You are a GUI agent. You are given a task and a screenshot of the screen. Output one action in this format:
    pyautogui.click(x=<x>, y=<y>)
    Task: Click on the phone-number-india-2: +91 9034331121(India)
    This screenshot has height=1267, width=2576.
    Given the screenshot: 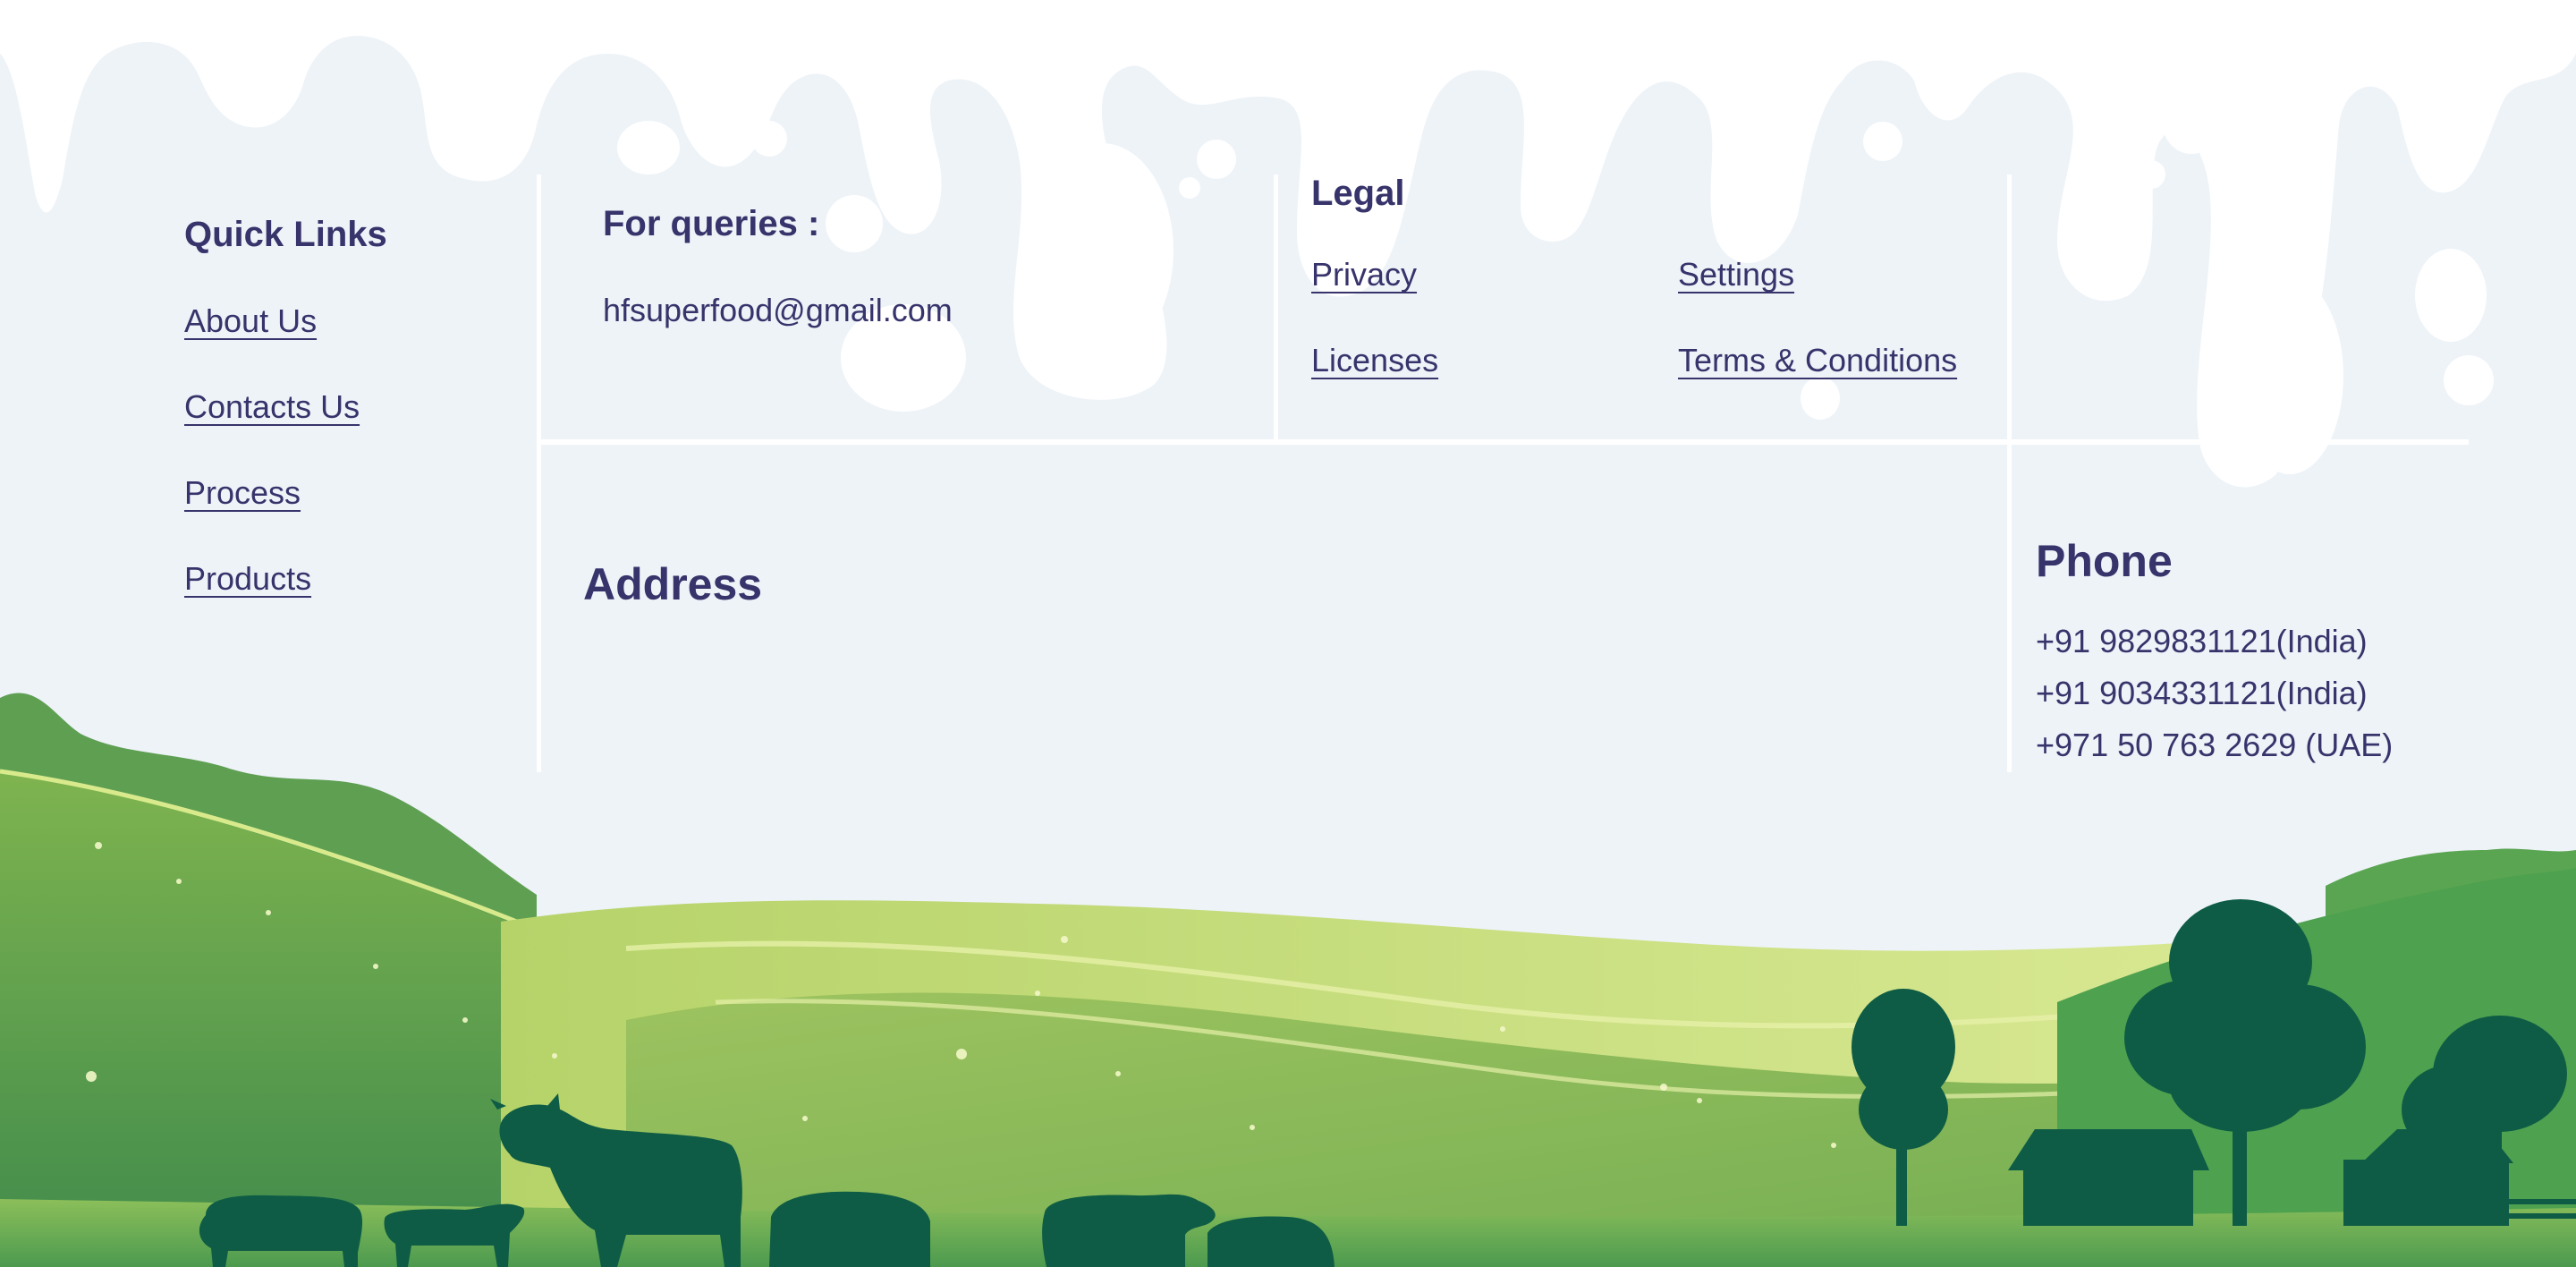 What is the action you would take?
    pyautogui.click(x=2202, y=693)
    